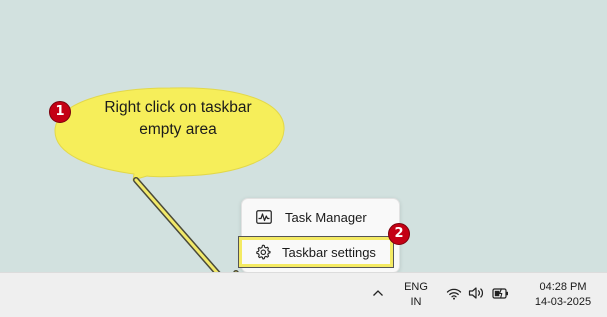 The image size is (607, 317). What do you see at coordinates (264, 217) in the screenshot?
I see `task-manager-icon` at bounding box center [264, 217].